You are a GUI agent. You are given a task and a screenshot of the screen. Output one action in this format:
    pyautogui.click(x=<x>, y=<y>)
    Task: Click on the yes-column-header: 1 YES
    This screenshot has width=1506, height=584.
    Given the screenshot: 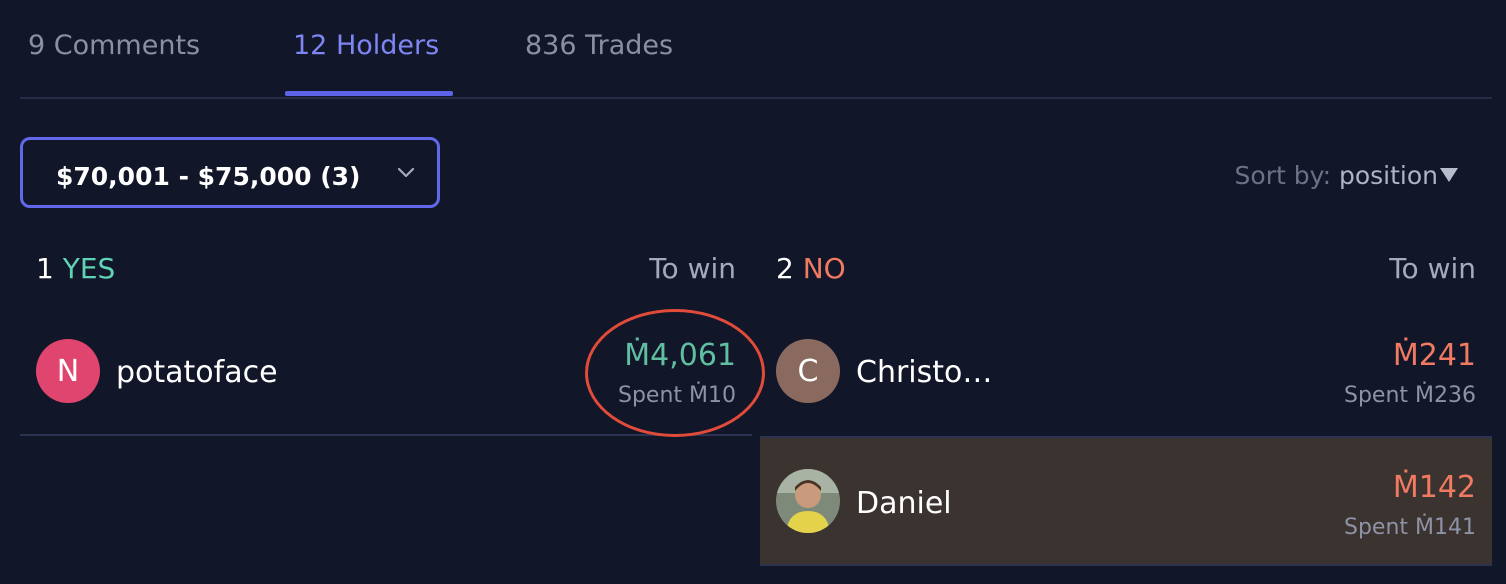 What is the action you would take?
    pyautogui.click(x=75, y=268)
    